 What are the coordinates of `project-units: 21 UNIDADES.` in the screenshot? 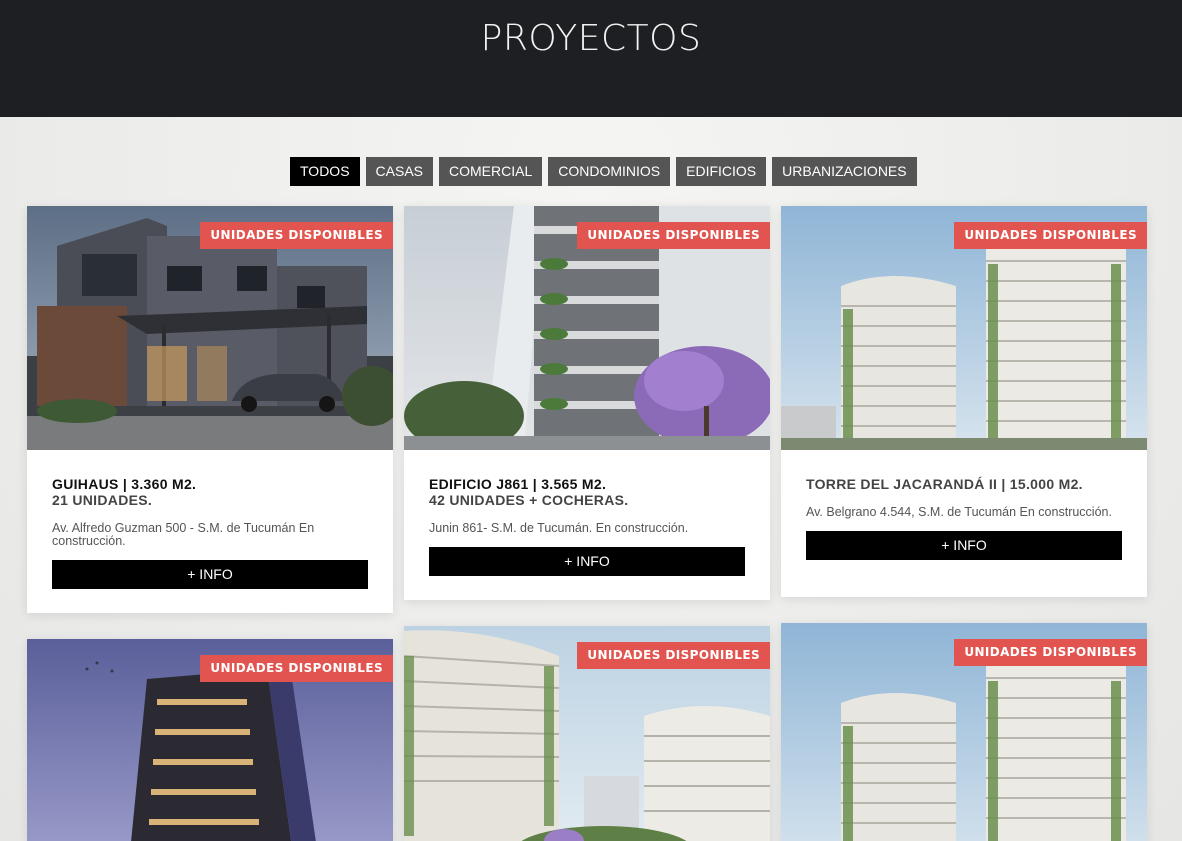 It's located at (102, 500).